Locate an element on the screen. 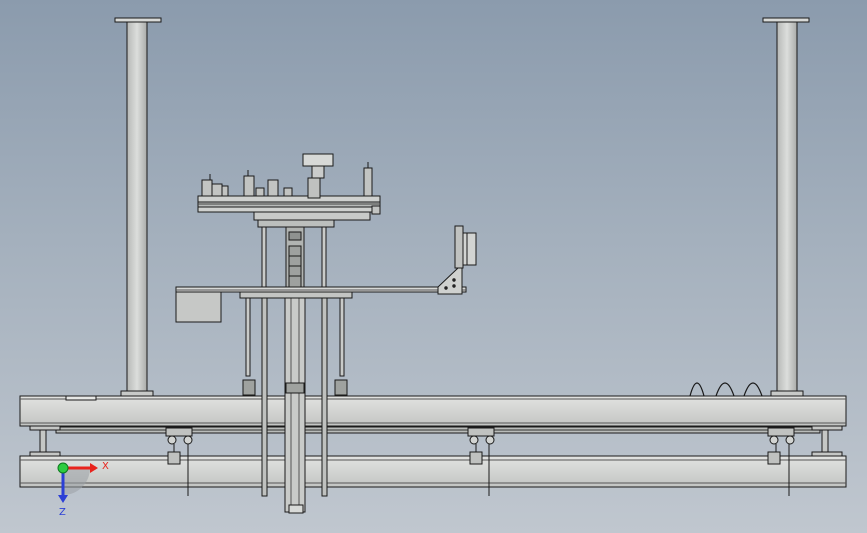  right-column is located at coordinates (786, 207).